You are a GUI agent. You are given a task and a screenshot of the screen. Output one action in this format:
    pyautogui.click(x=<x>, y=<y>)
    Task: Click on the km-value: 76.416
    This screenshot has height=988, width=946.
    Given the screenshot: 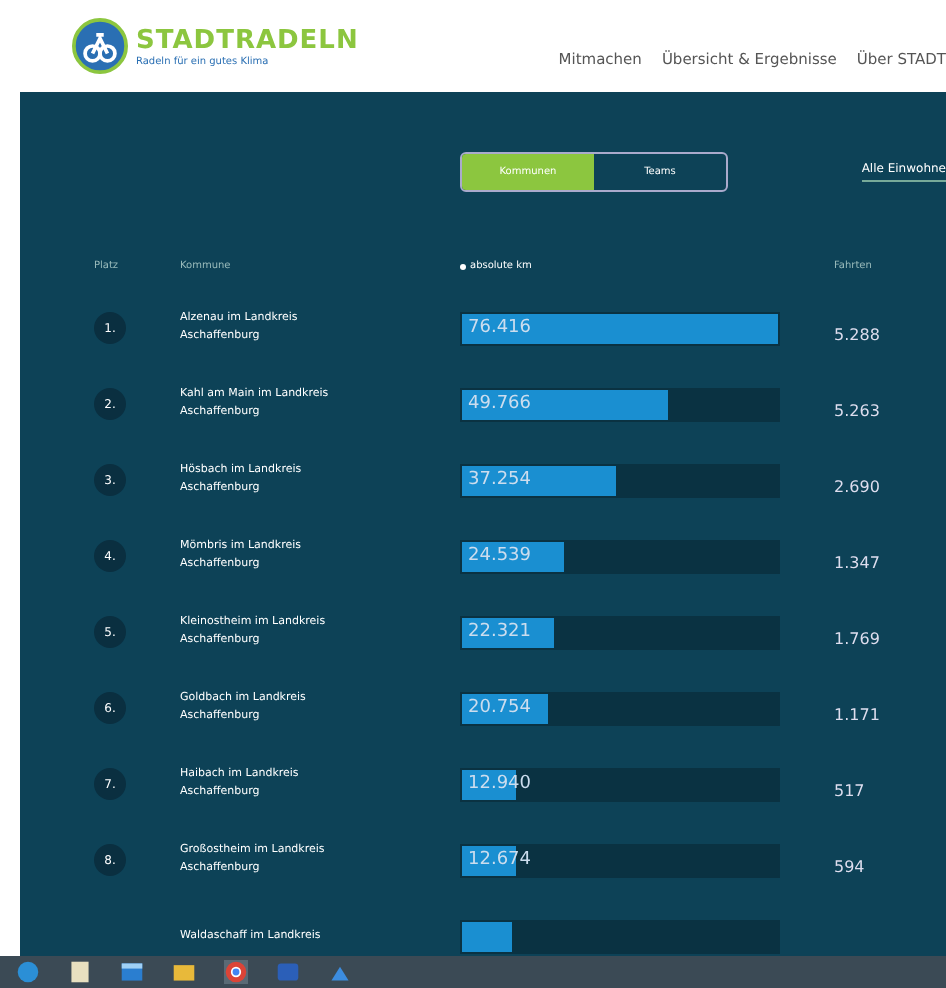 What is the action you would take?
    pyautogui.click(x=499, y=327)
    